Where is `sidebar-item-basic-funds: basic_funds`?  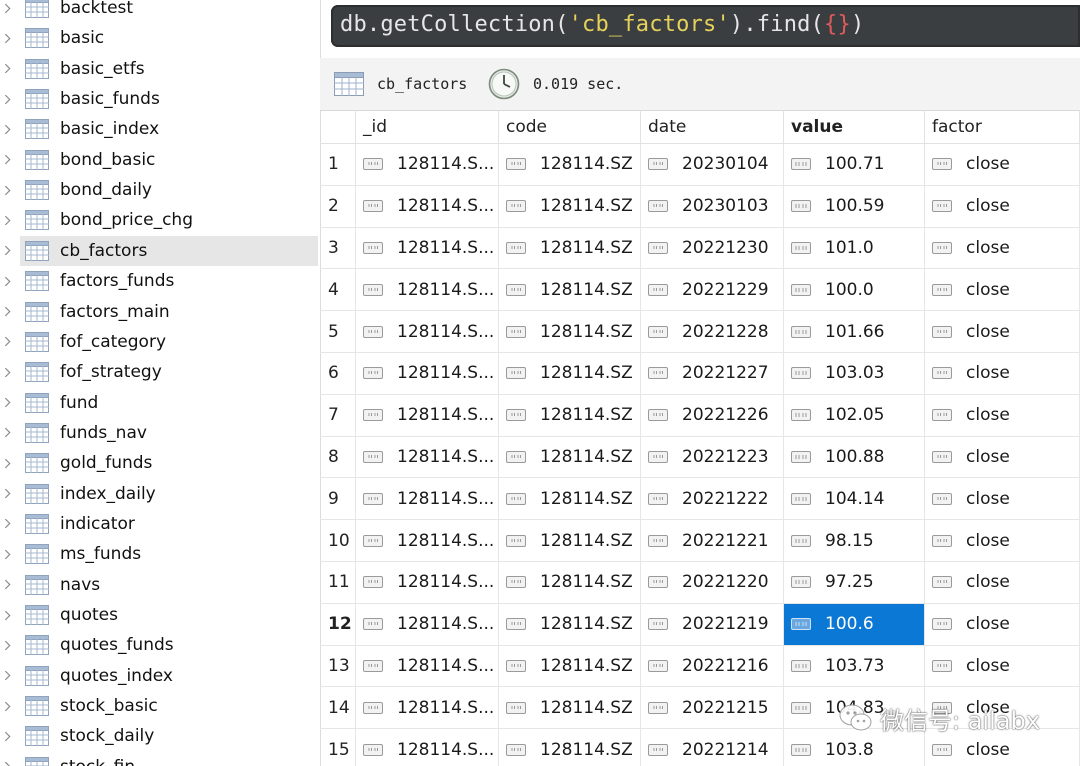
sidebar-item-basic-funds: basic_funds is located at coordinates (160, 99).